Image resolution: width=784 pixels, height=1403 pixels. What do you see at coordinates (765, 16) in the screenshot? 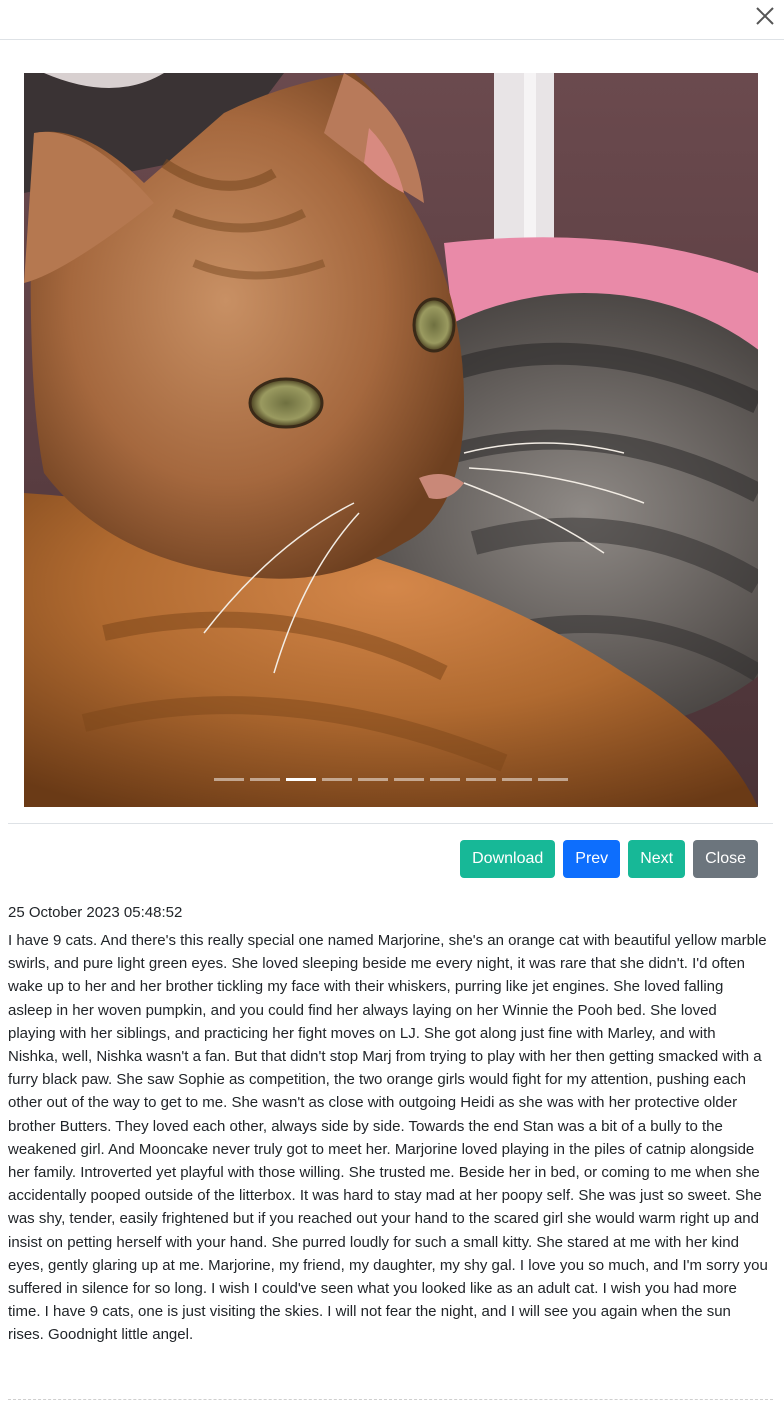
I see `close-icon` at bounding box center [765, 16].